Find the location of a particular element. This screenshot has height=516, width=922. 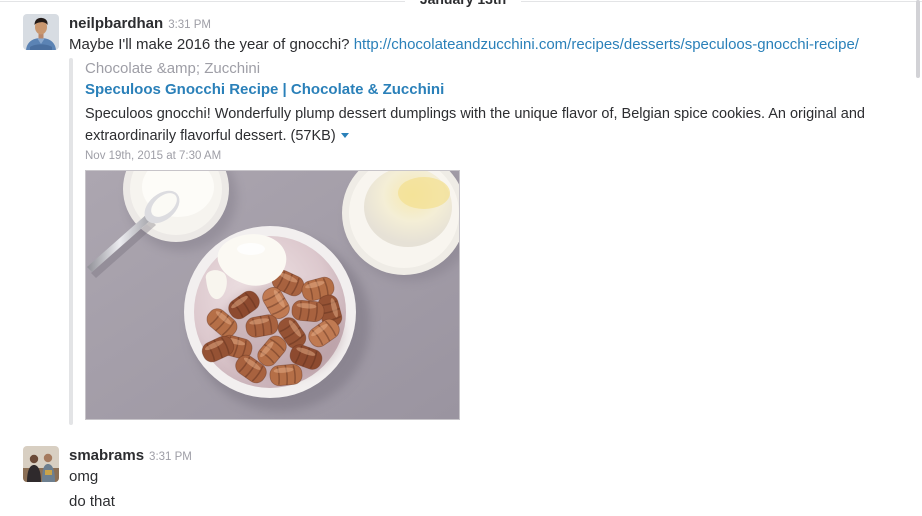

message-header: smabrams 3:31 PM is located at coordinates (130, 456).